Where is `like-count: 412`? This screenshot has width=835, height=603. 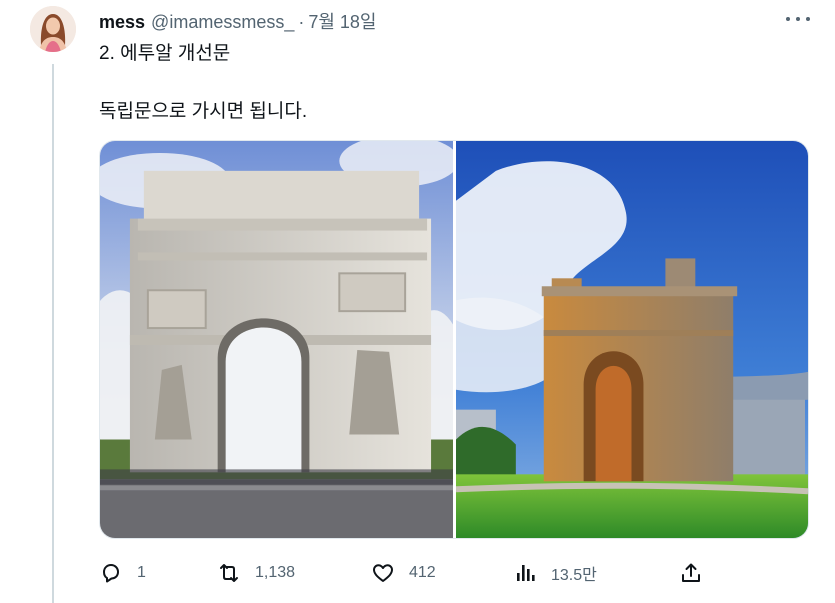 like-count: 412 is located at coordinates (422, 572).